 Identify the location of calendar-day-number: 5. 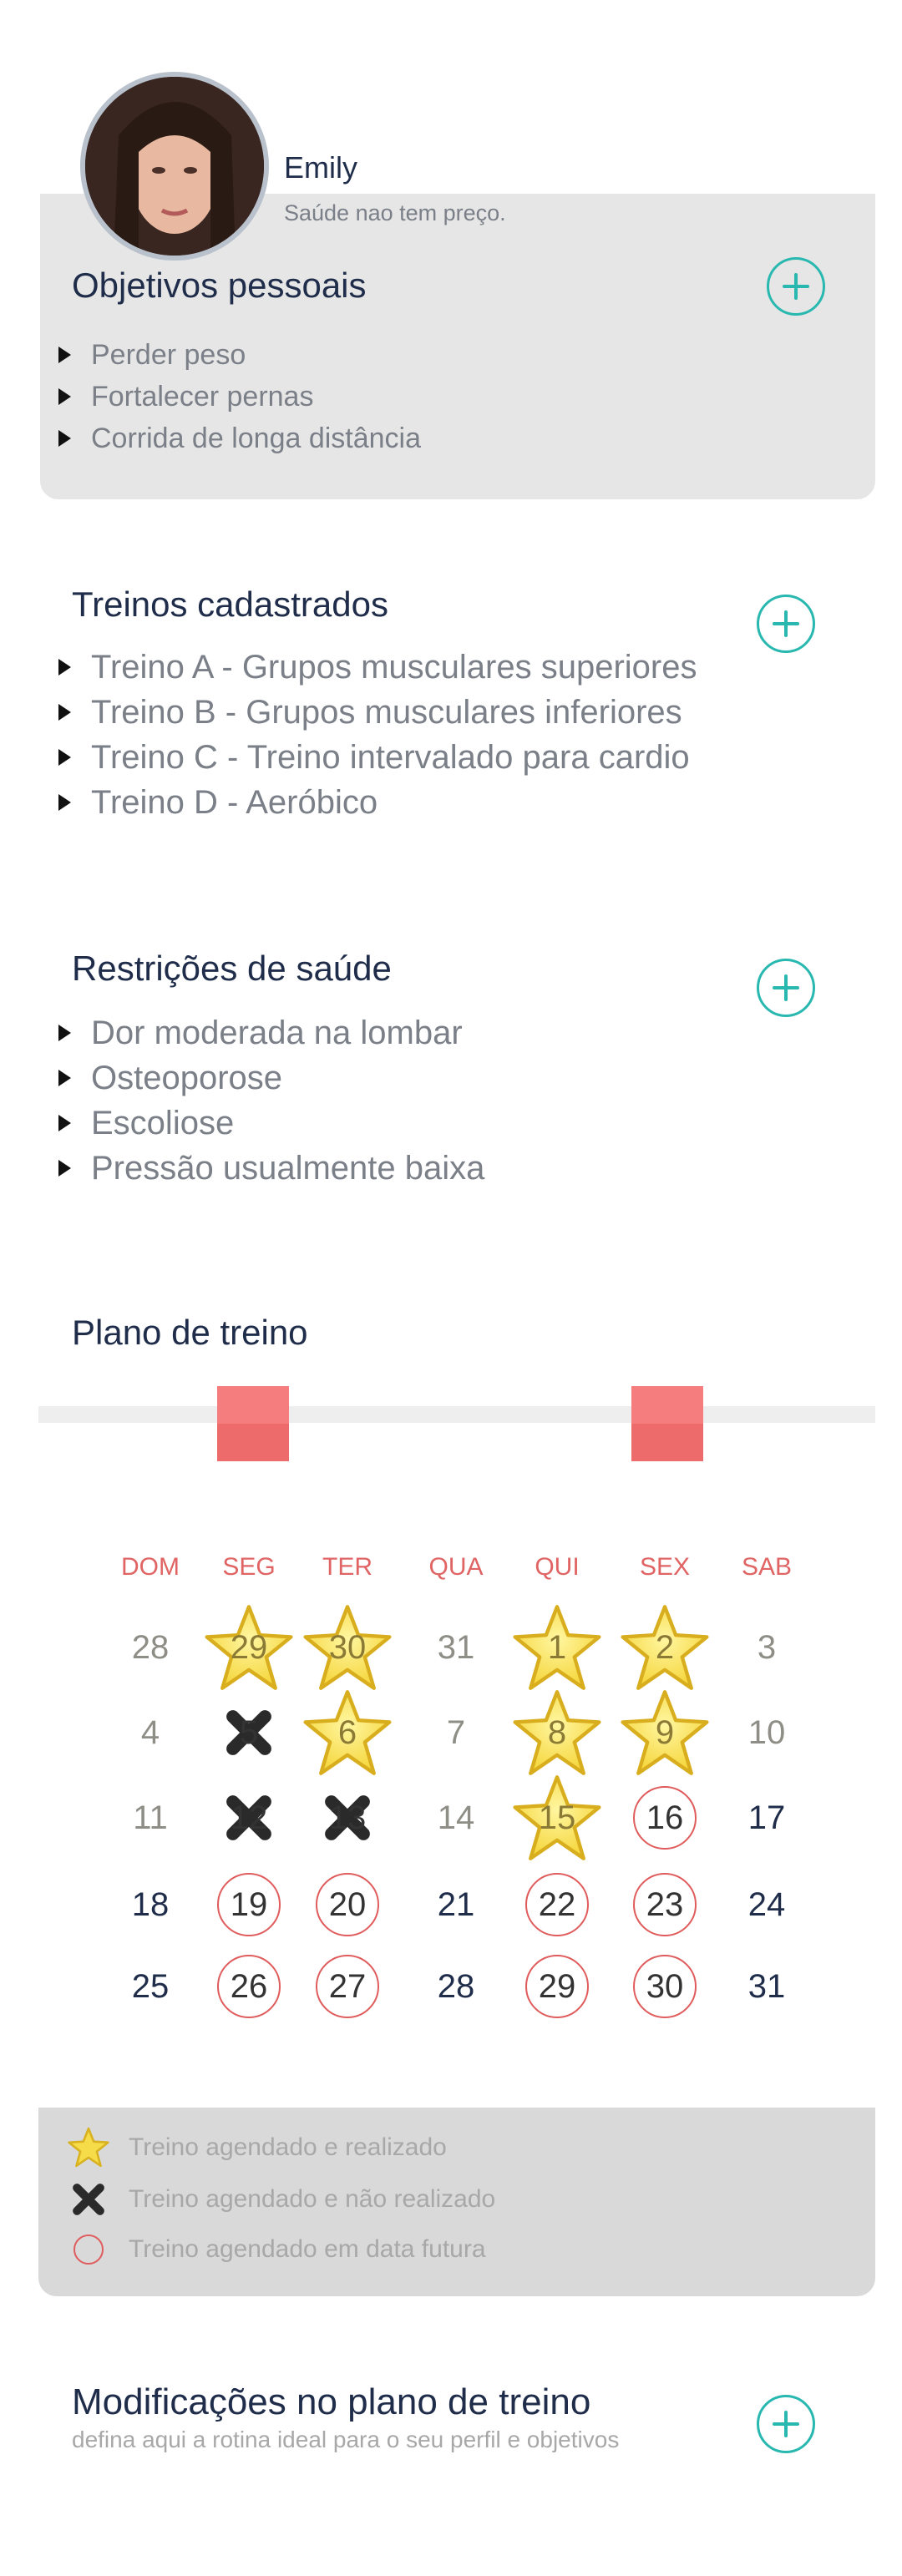
(249, 1732).